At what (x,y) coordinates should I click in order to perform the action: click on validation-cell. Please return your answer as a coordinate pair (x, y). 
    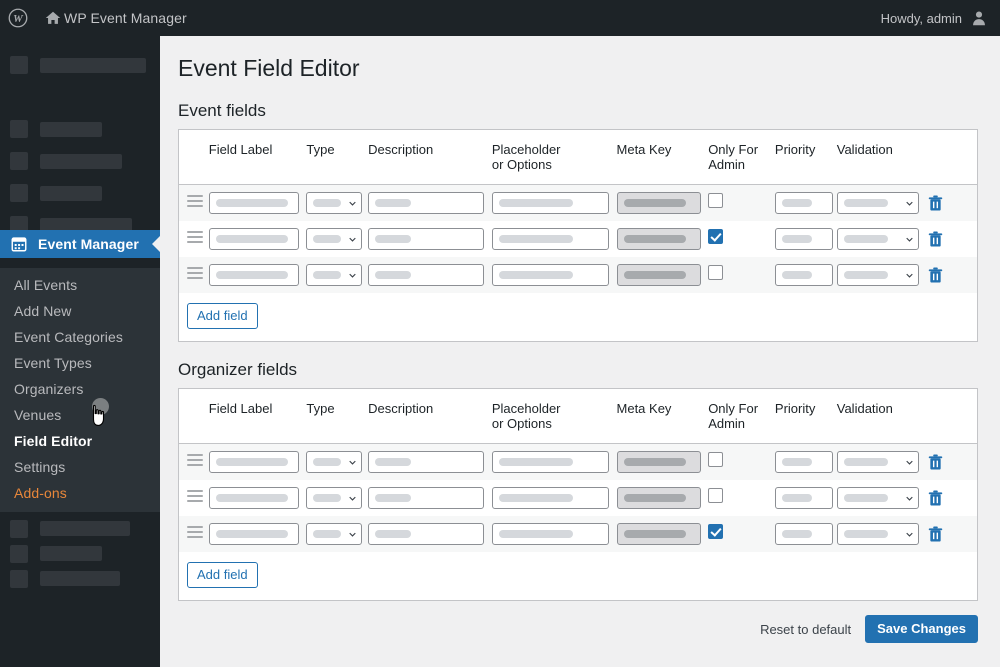
    Looking at the image, I should click on (882, 203).